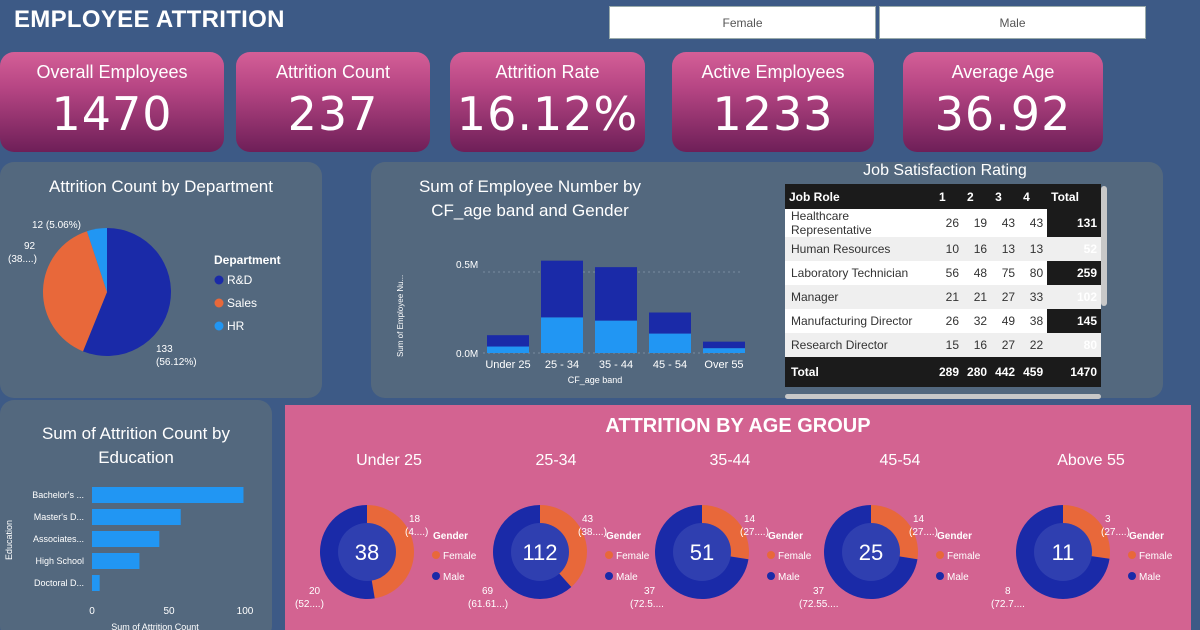 Image resolution: width=1200 pixels, height=630 pixels. What do you see at coordinates (1012, 22) in the screenshot?
I see `slicer-male: Male` at bounding box center [1012, 22].